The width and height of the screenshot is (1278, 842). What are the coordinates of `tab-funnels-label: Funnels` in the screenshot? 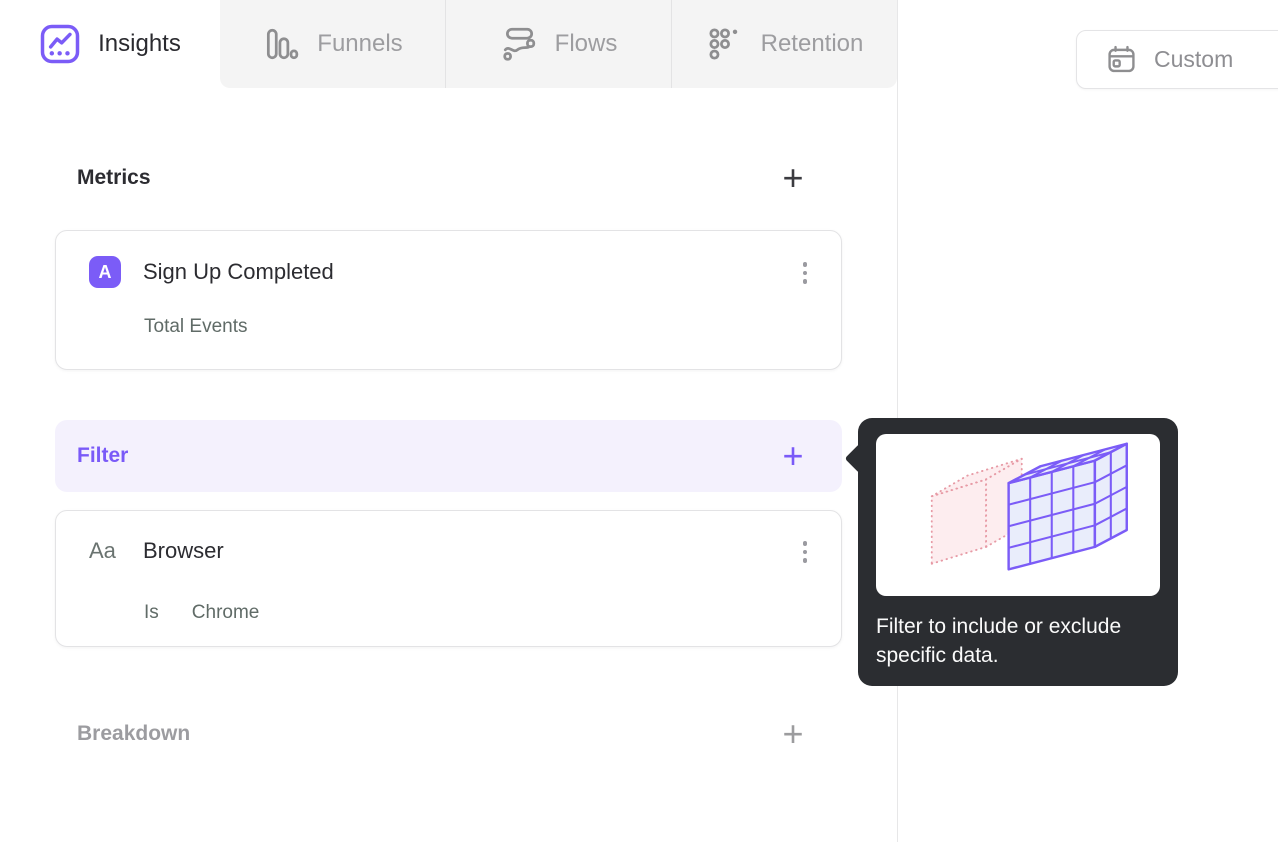 It's located at (360, 43).